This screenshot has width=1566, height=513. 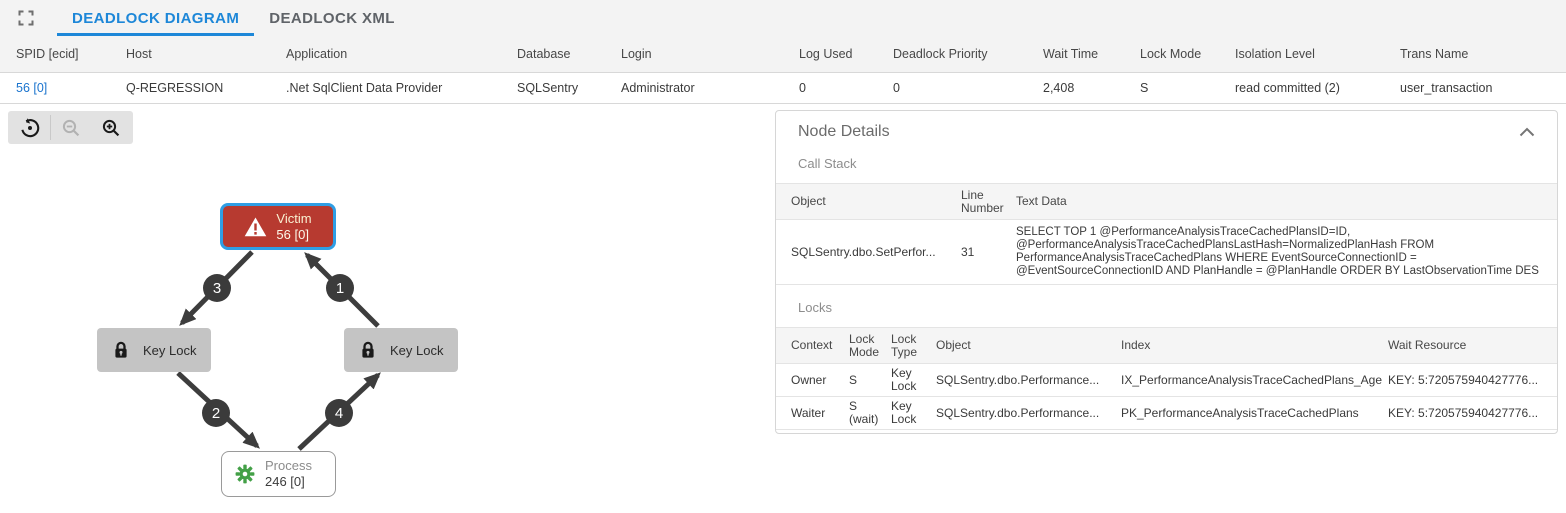 I want to click on zoom-out-icon, so click(x=71, y=127).